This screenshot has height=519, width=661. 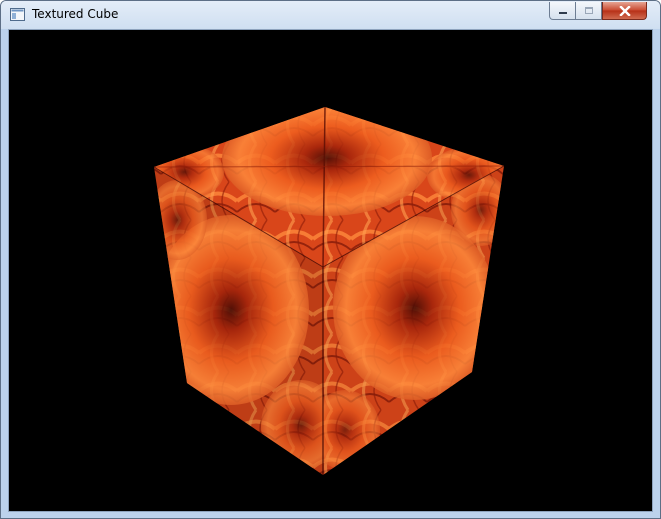 What do you see at coordinates (17, 14) in the screenshot?
I see `app-window-icon` at bounding box center [17, 14].